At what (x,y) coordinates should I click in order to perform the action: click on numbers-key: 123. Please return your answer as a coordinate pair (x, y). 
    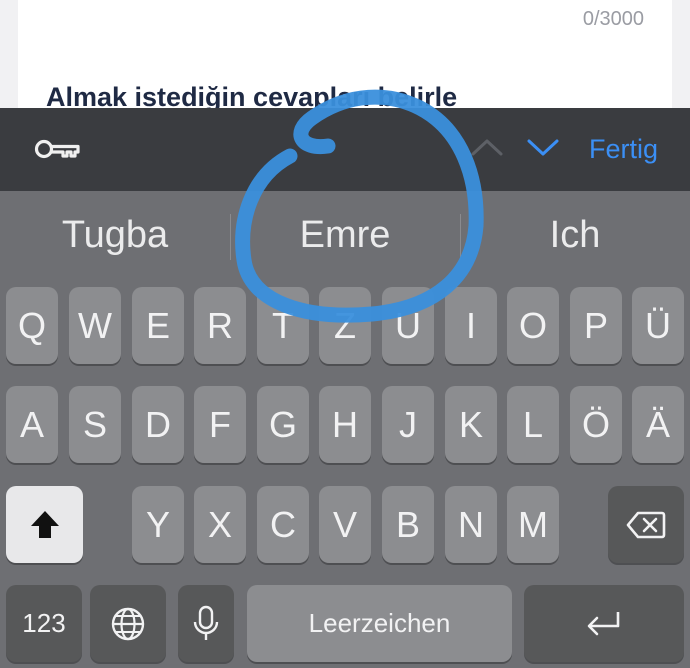
    Looking at the image, I should click on (44, 623).